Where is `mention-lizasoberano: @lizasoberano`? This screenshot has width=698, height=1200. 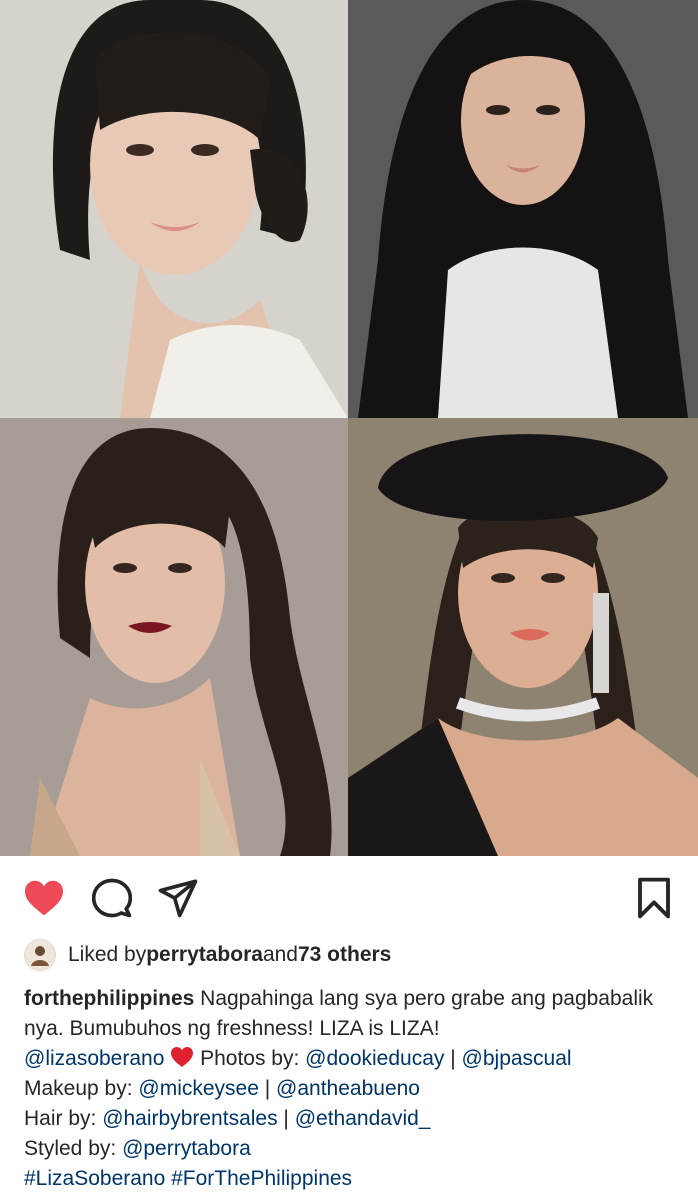
mention-lizasoberano: @lizasoberano is located at coordinates (94, 1058).